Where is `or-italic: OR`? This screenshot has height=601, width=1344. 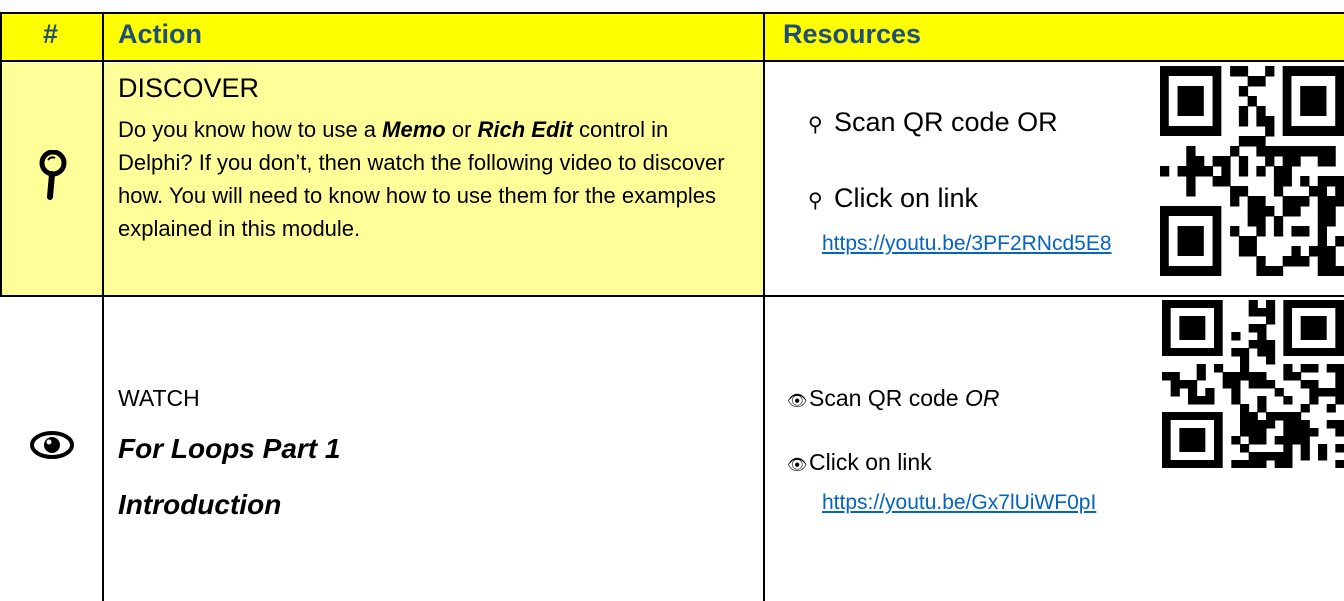 or-italic: OR is located at coordinates (982, 398).